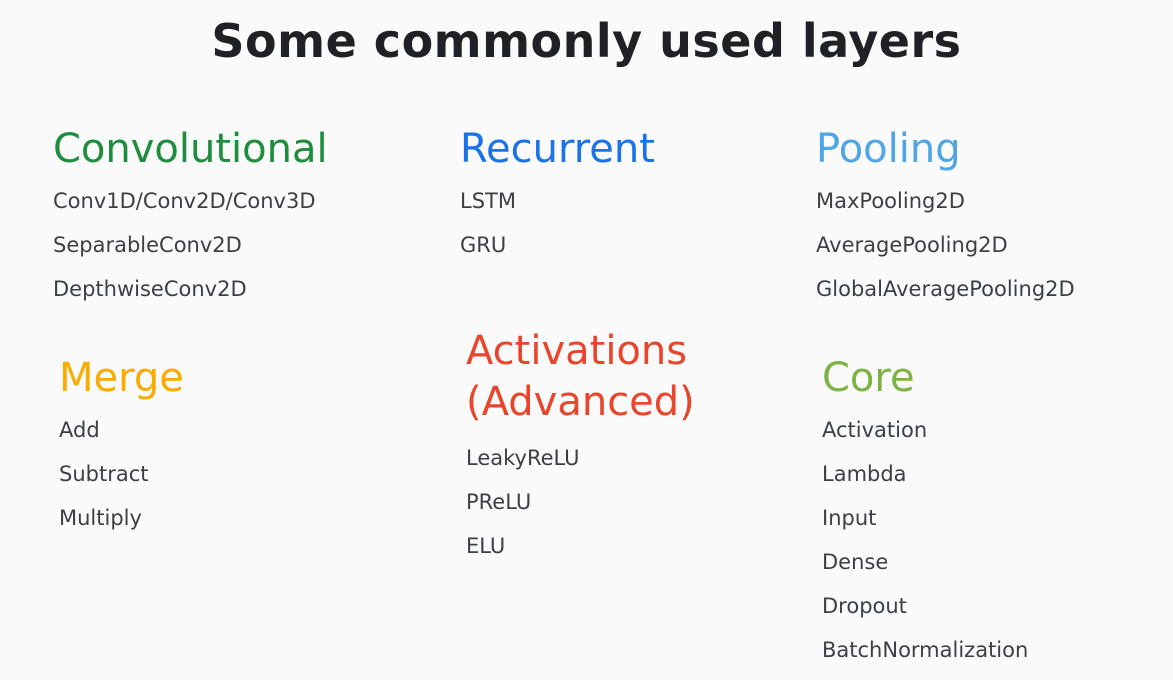 This screenshot has width=1173, height=680. Describe the element at coordinates (184, 201) in the screenshot. I see `layer-item: Conv1D/Conv2D/Conv3D` at that location.